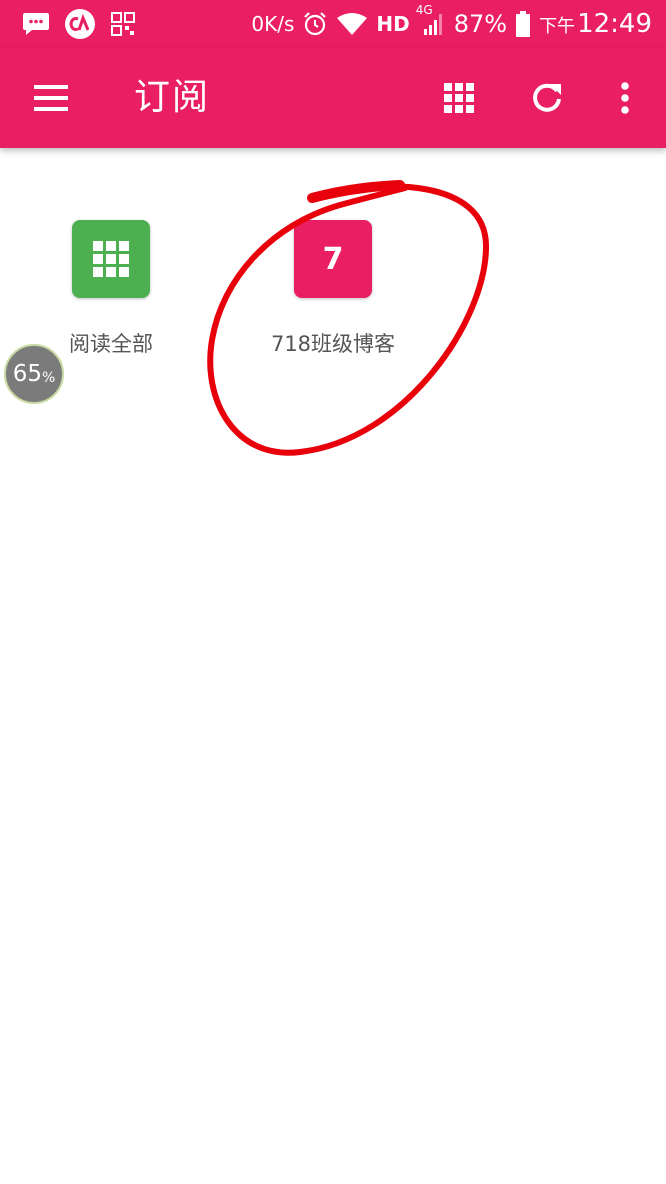 The image size is (666, 1184). Describe the element at coordinates (123, 24) in the screenshot. I see `qr-icon` at that location.